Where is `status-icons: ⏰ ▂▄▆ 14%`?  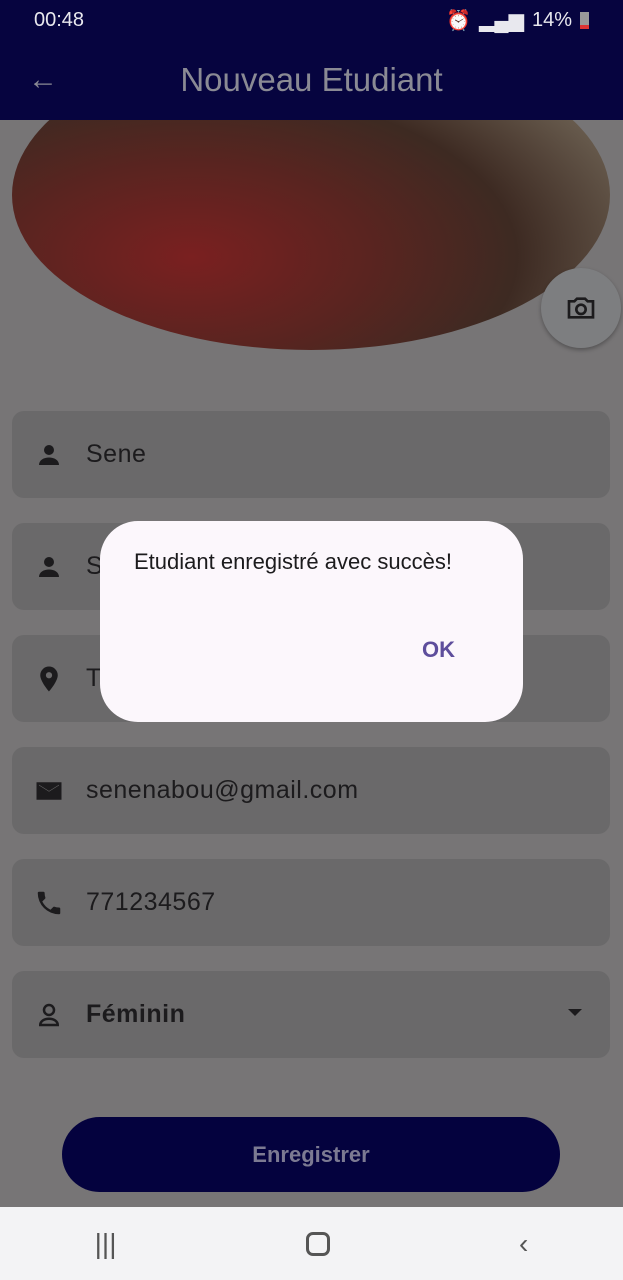 status-icons: ⏰ ▂▄▆ 14% is located at coordinates (517, 20).